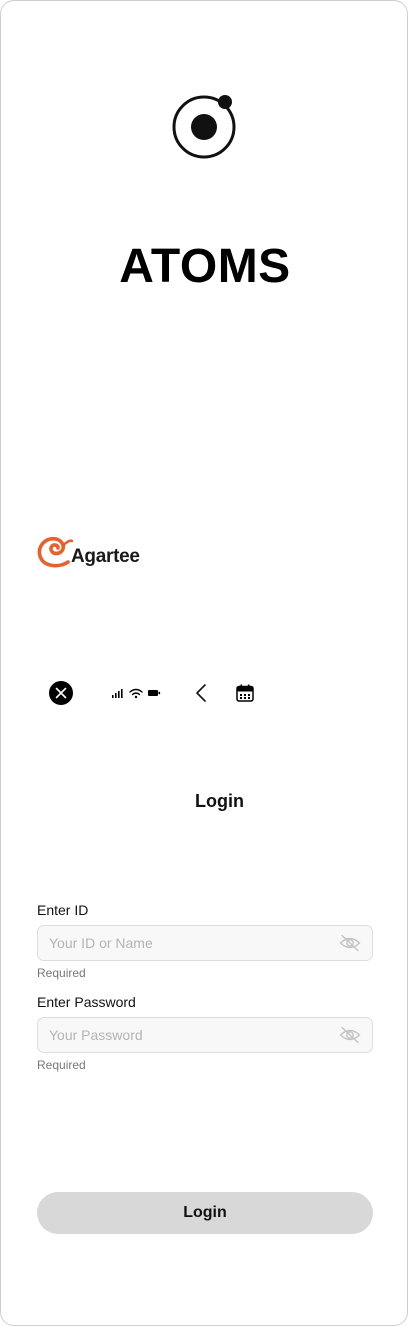 The width and height of the screenshot is (408, 1326). What do you see at coordinates (105, 556) in the screenshot?
I see `brand-name: Agartee` at bounding box center [105, 556].